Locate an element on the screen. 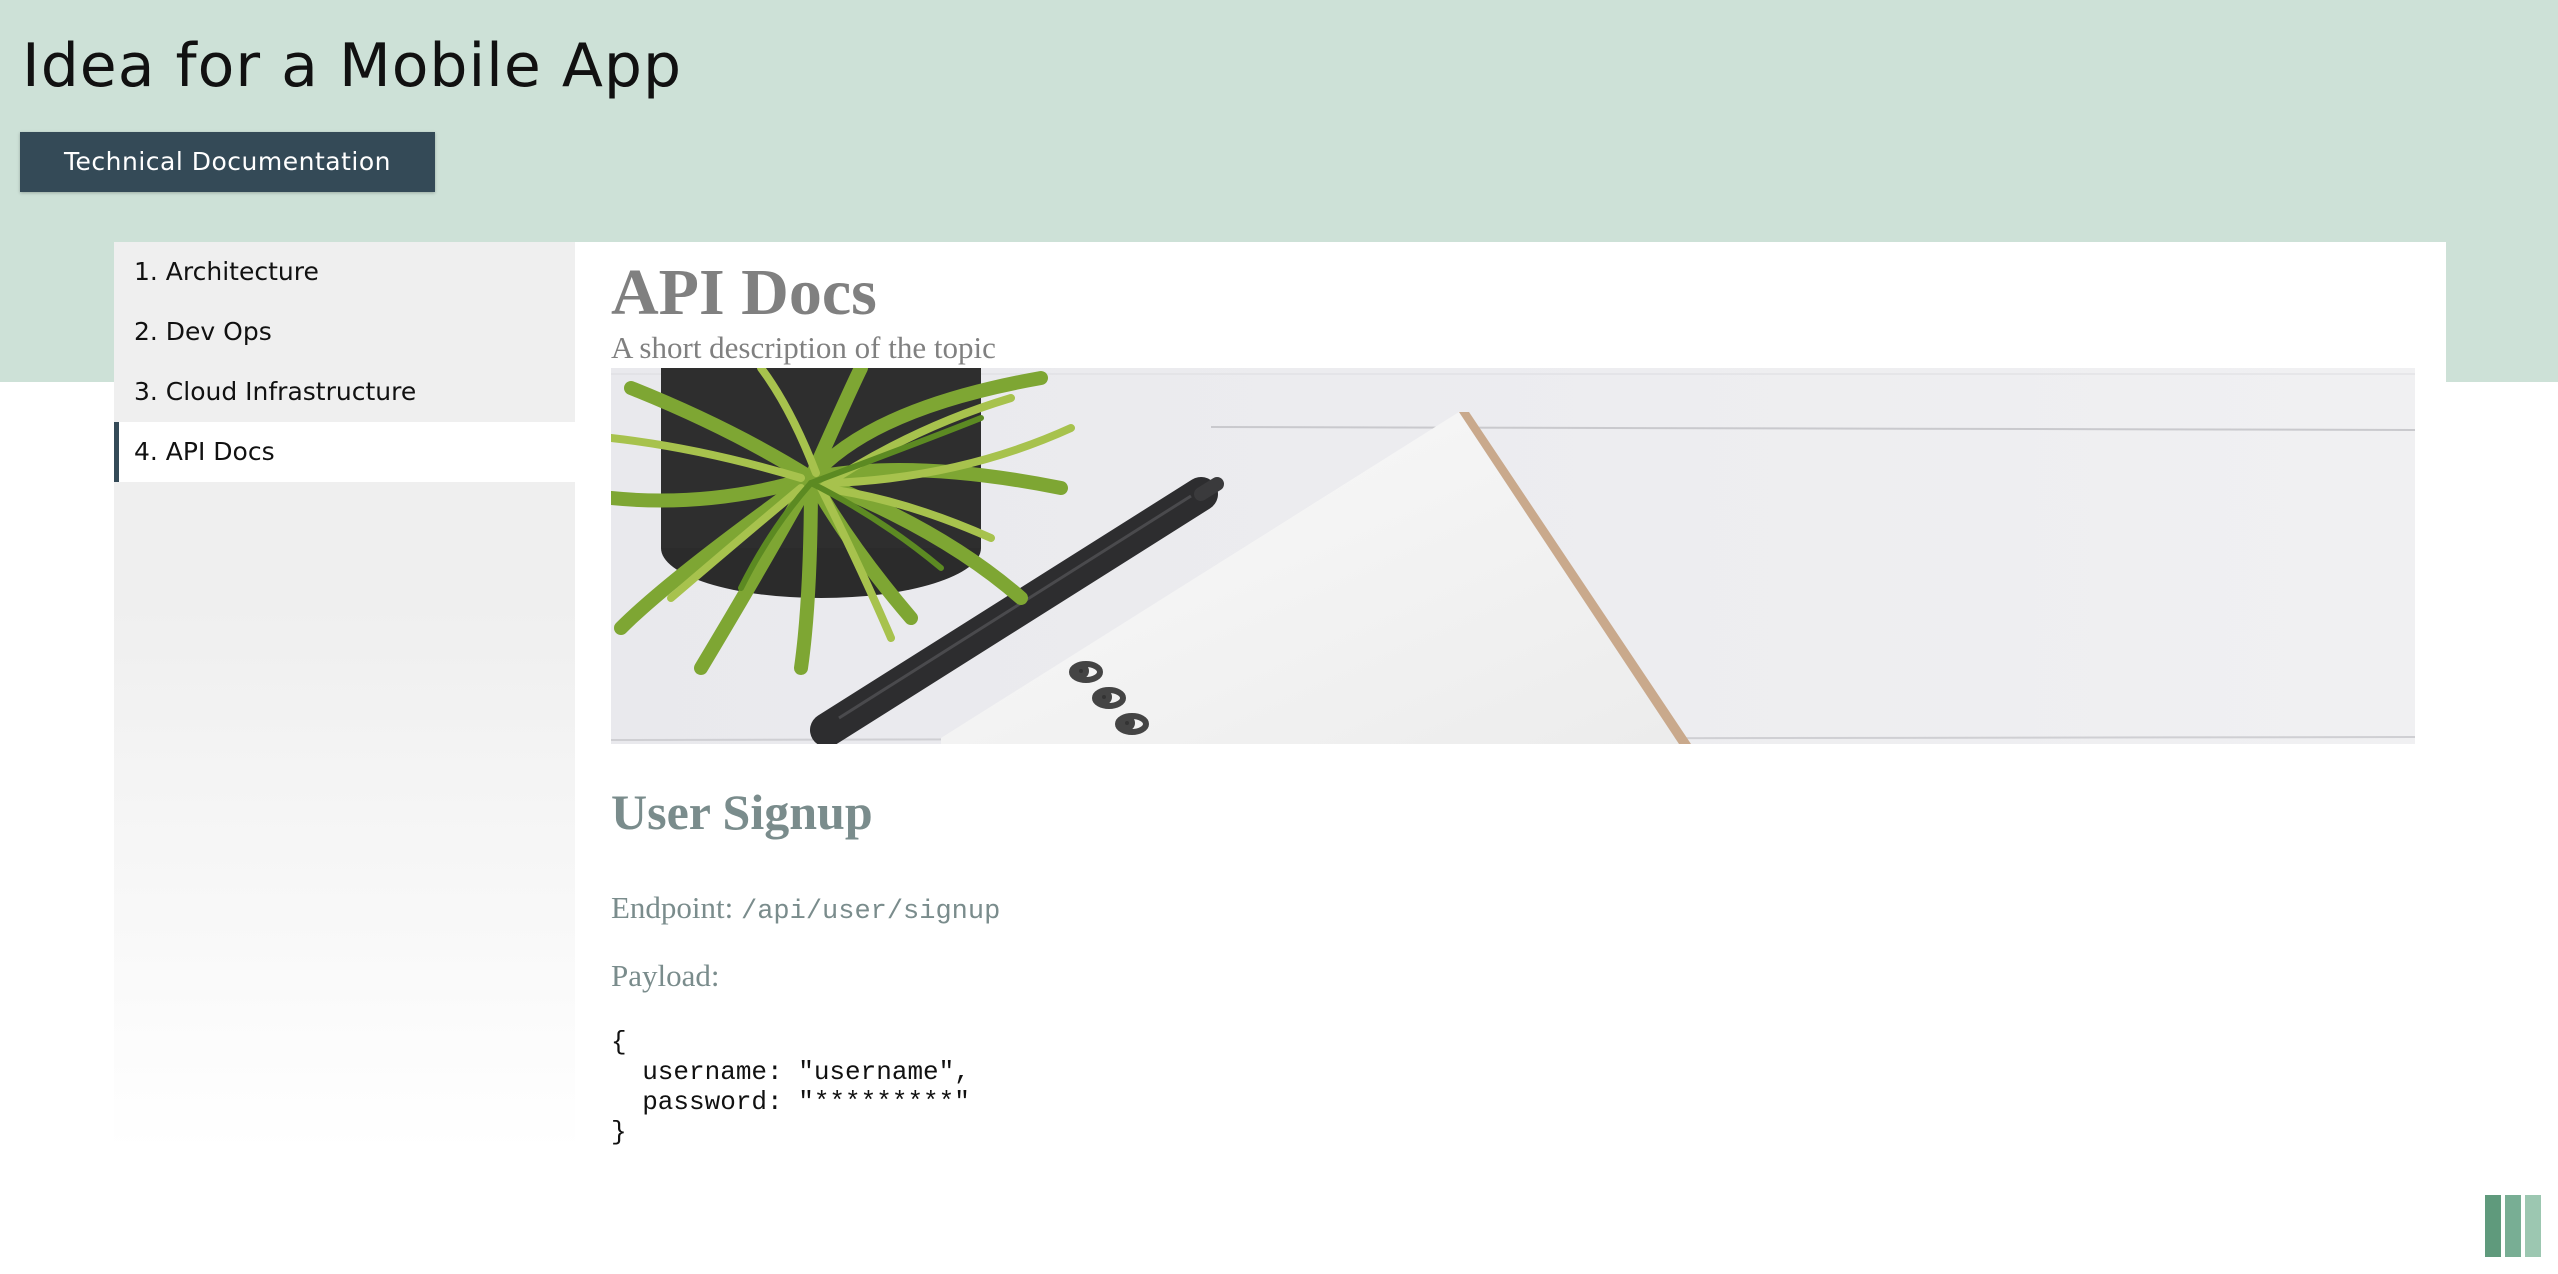 This screenshot has width=2558, height=1274. endpoint-line: Endpoint: /api/user/signup is located at coordinates (805, 910).